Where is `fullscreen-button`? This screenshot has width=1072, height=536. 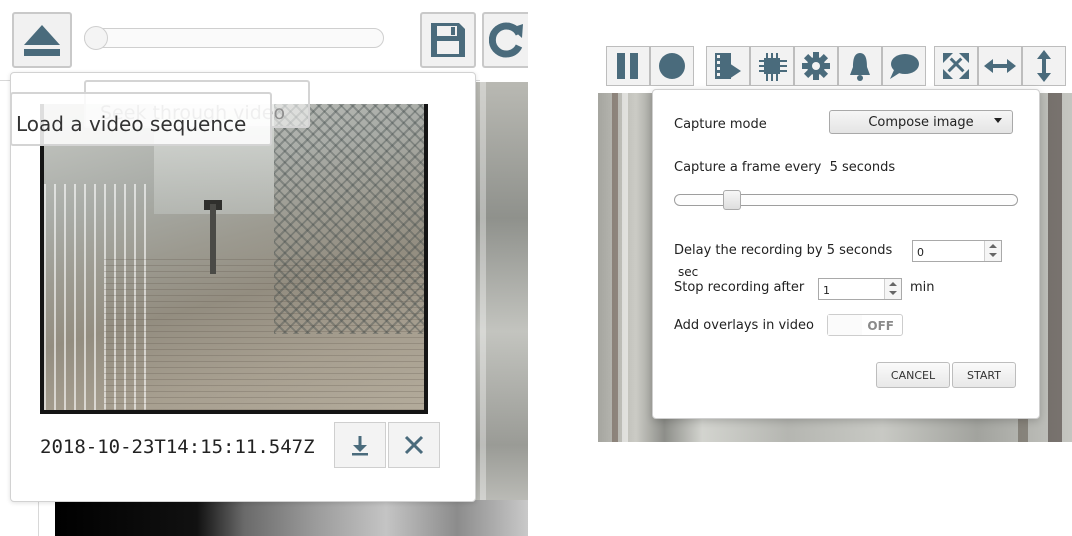
fullscreen-button is located at coordinates (956, 66).